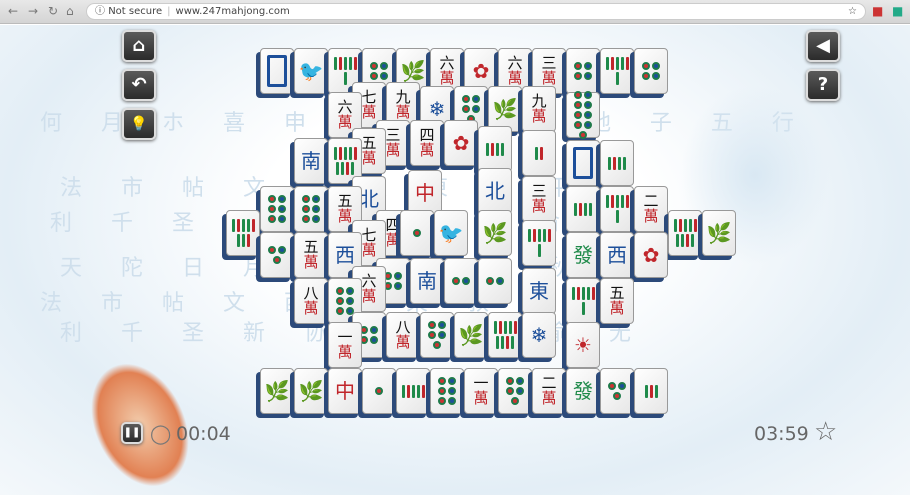 The height and width of the screenshot is (495, 910). I want to click on tile-face: 🌿, so click(495, 233).